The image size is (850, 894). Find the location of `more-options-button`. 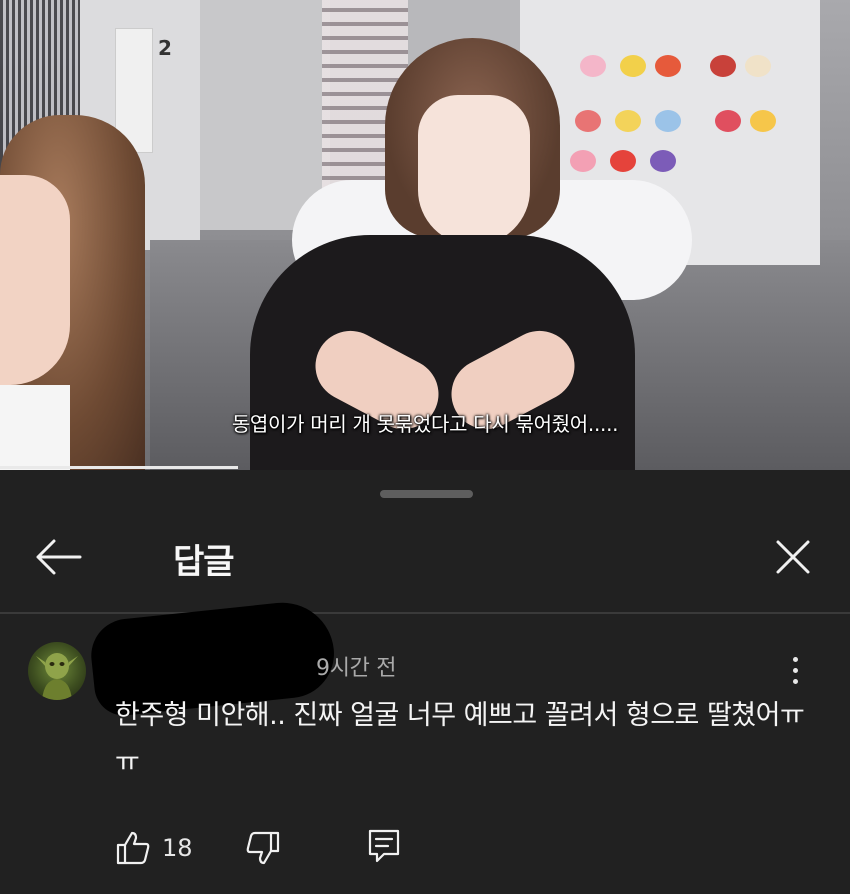

more-options-button is located at coordinates (795, 673).